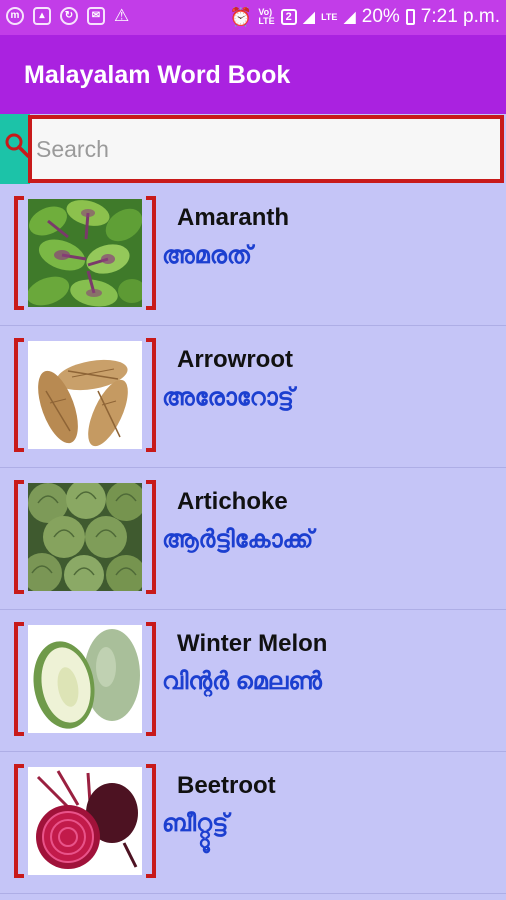 The width and height of the screenshot is (506, 900). Describe the element at coordinates (233, 217) in the screenshot. I see `english-word: Amaranth` at that location.